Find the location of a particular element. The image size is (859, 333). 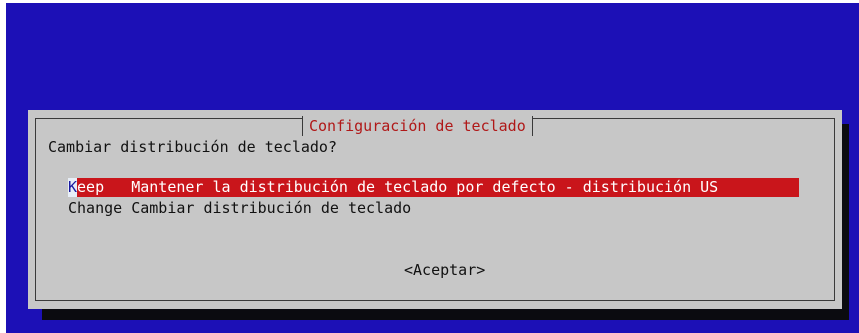

option-change-key: Change is located at coordinates (95, 208).